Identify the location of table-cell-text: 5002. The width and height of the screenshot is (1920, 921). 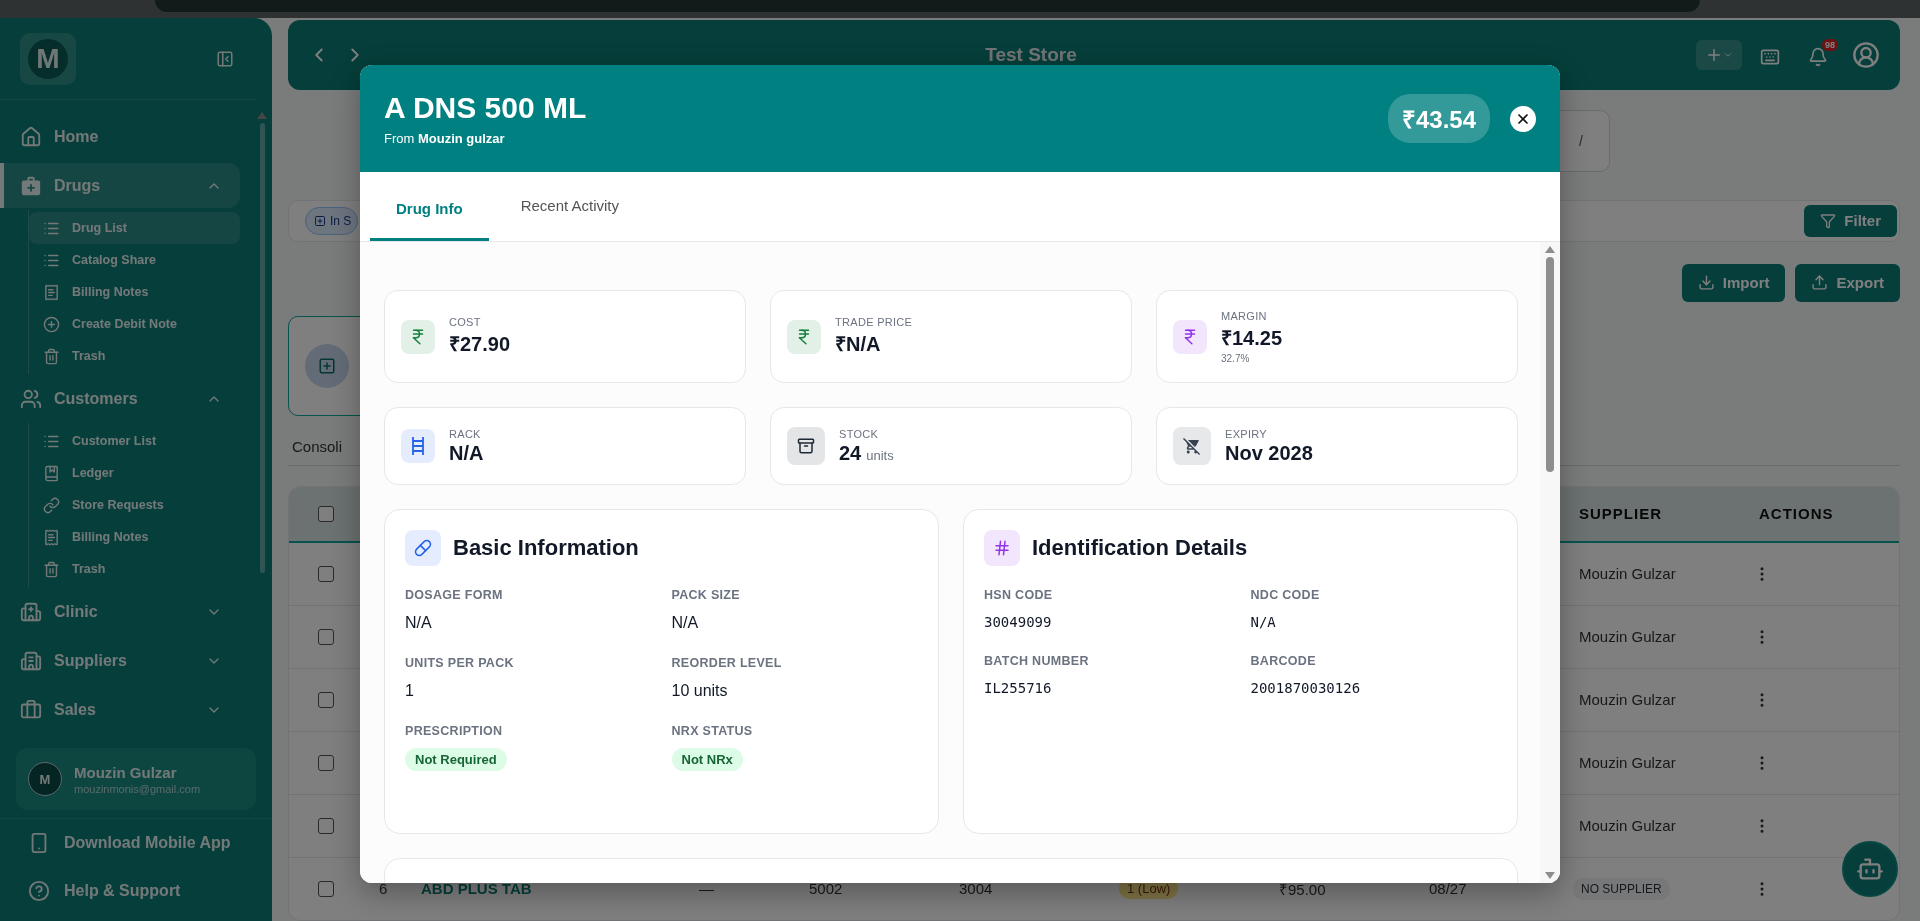
(826, 889).